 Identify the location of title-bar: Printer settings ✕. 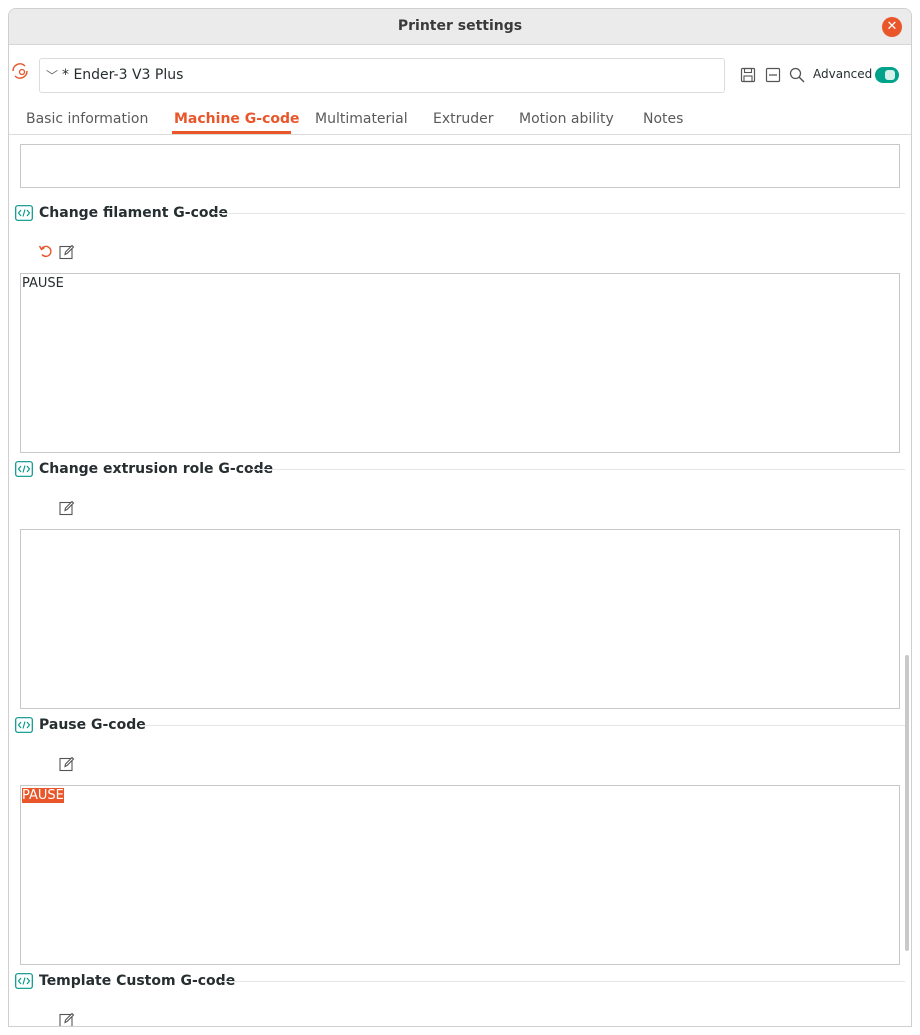
(460, 27).